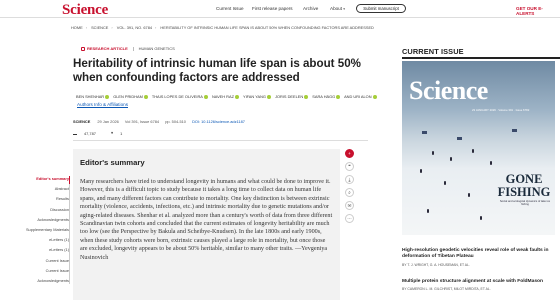 Image resolution: width=560 pixels, height=300 pixels. Describe the element at coordinates (69, 230) in the screenshot. I see `toc-track` at that location.